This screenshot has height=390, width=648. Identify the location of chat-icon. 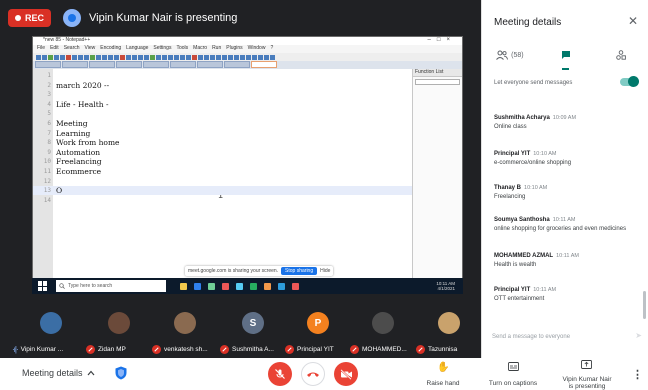
(565, 55).